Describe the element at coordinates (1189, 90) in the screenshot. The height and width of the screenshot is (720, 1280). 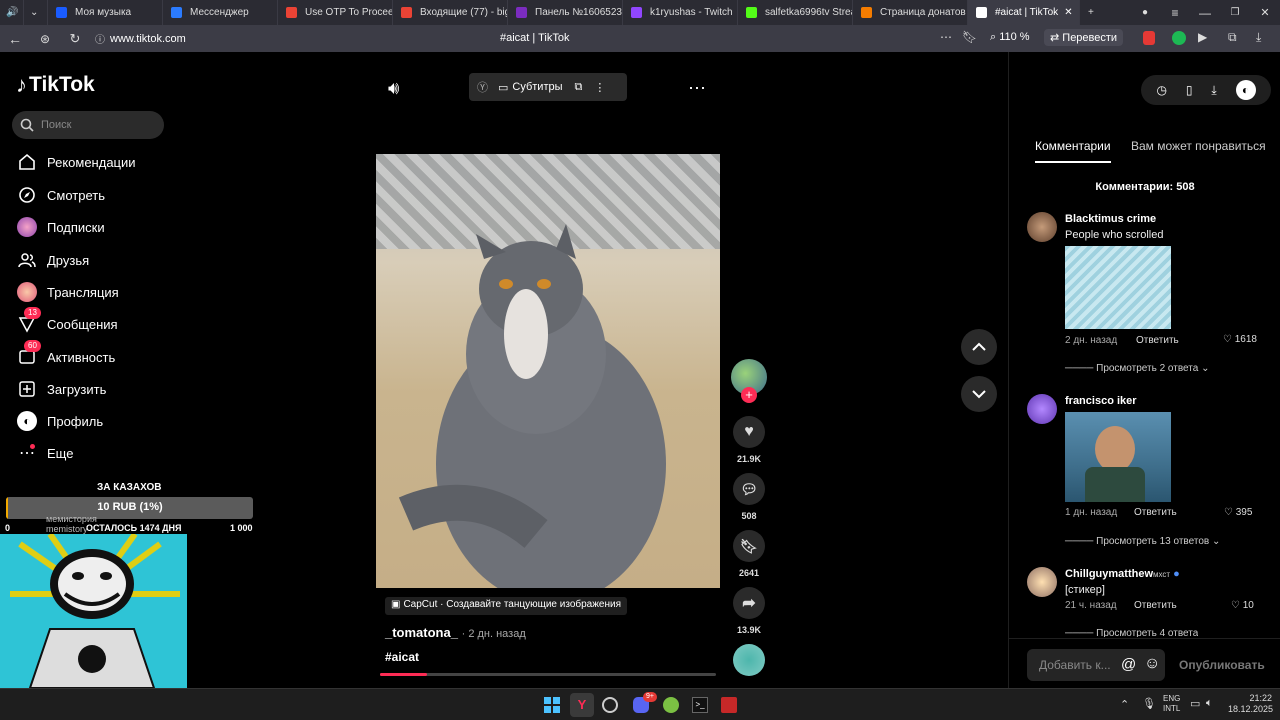
I see `device-icon: ▯` at that location.